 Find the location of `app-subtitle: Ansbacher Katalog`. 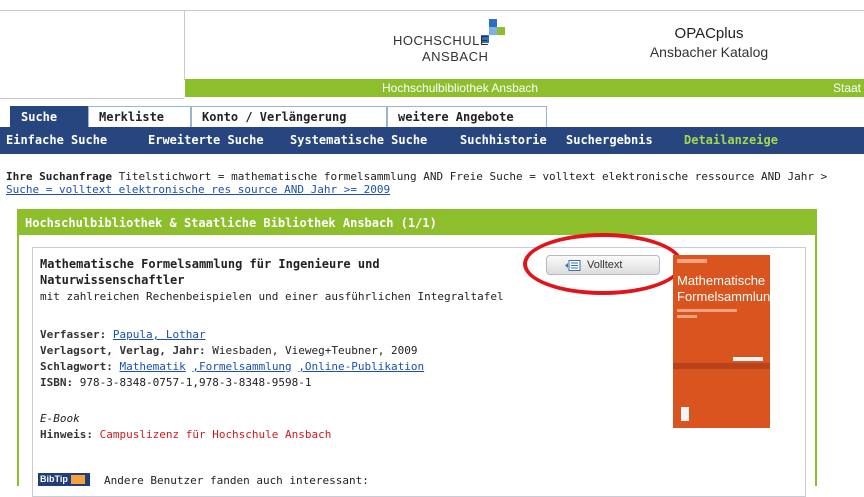

app-subtitle: Ansbacher Katalog is located at coordinates (709, 52).